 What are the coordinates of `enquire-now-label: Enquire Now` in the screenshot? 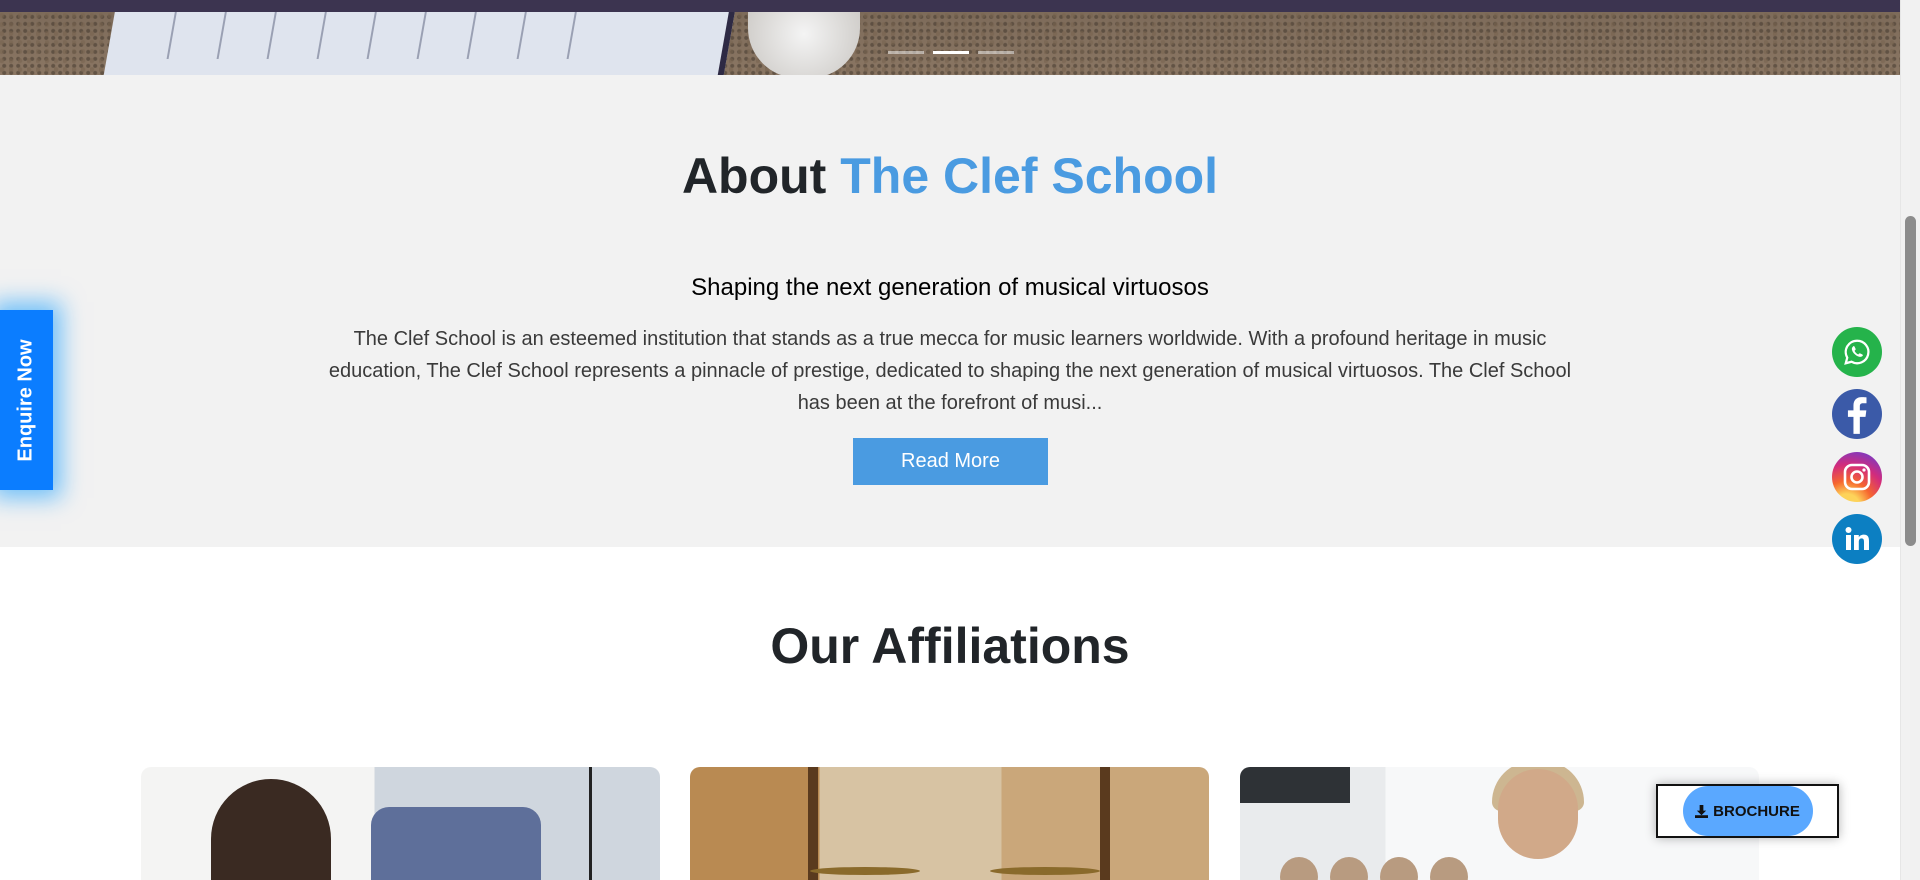 It's located at (26, 400).